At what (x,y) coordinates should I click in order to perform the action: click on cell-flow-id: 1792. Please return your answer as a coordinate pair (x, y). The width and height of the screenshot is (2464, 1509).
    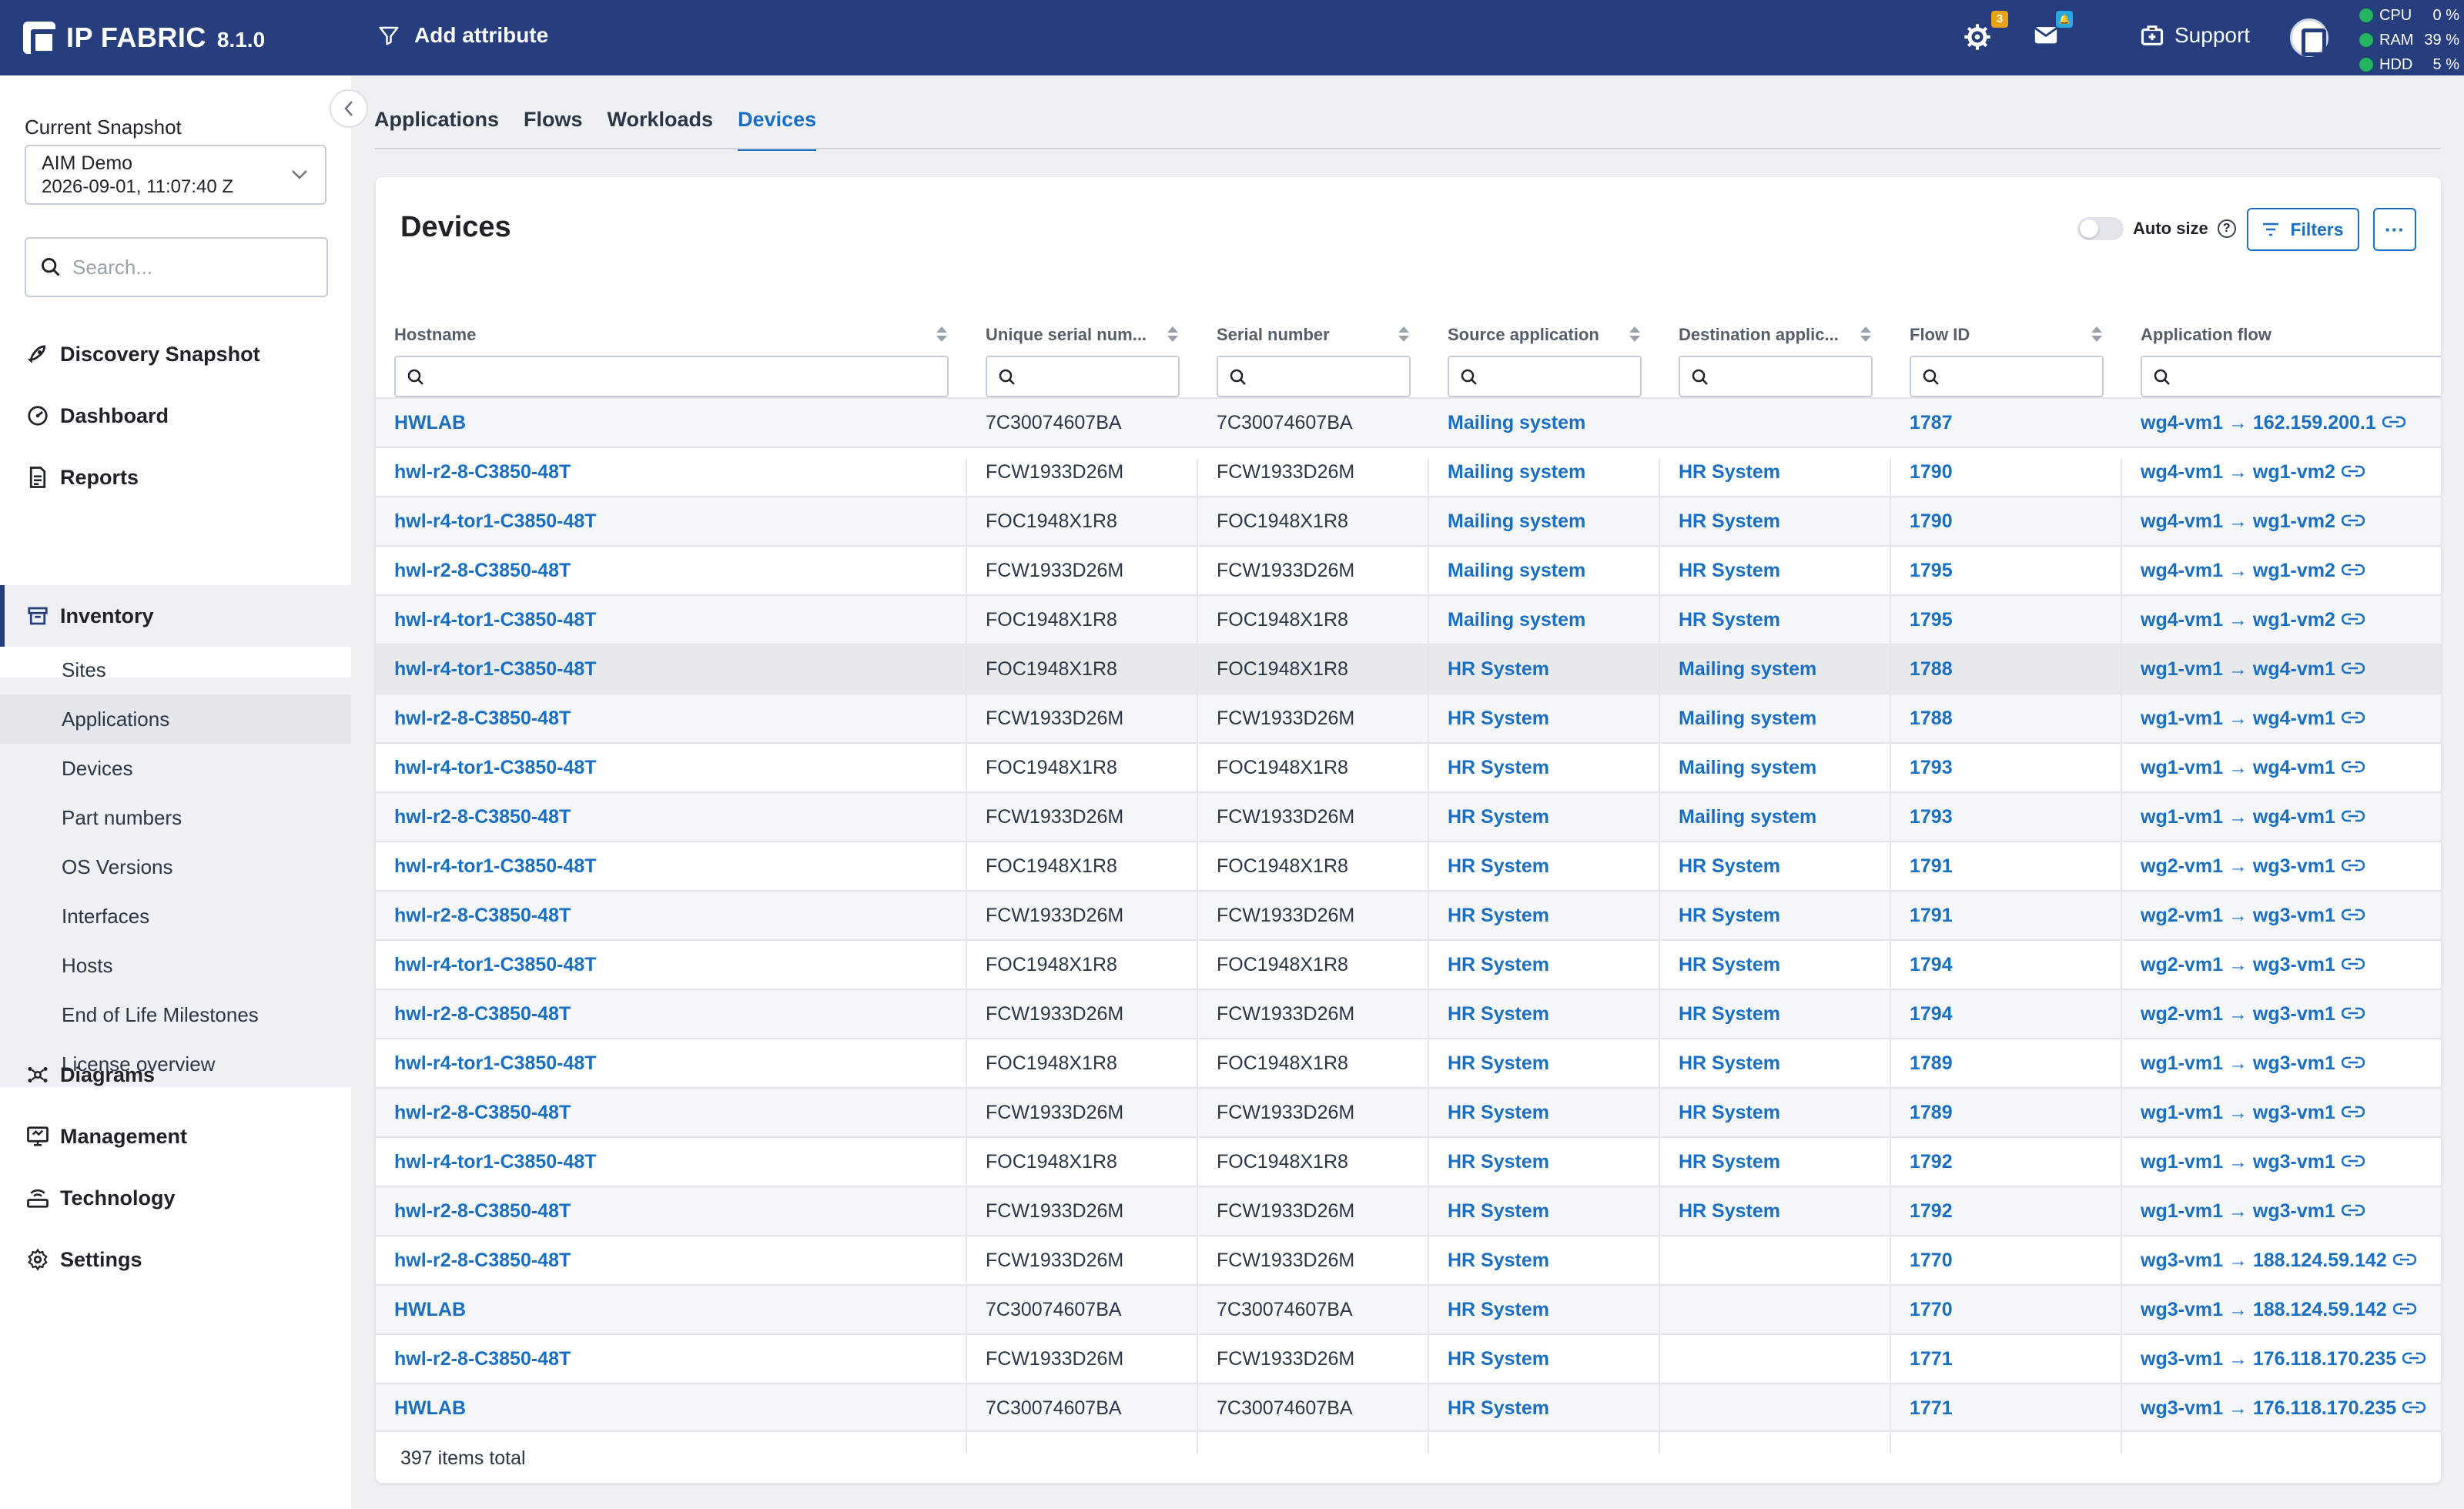
    Looking at the image, I should click on (1931, 1162).